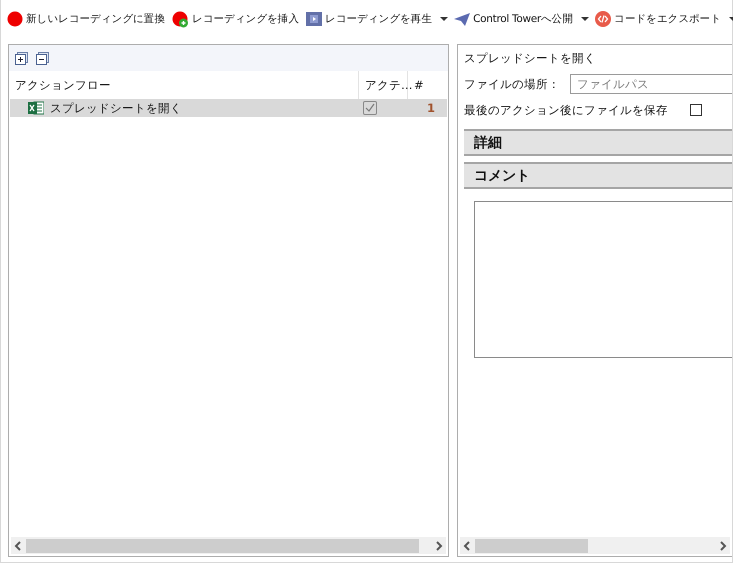 The width and height of the screenshot is (733, 567). I want to click on file-path-field: ファイルパス, so click(651, 84).